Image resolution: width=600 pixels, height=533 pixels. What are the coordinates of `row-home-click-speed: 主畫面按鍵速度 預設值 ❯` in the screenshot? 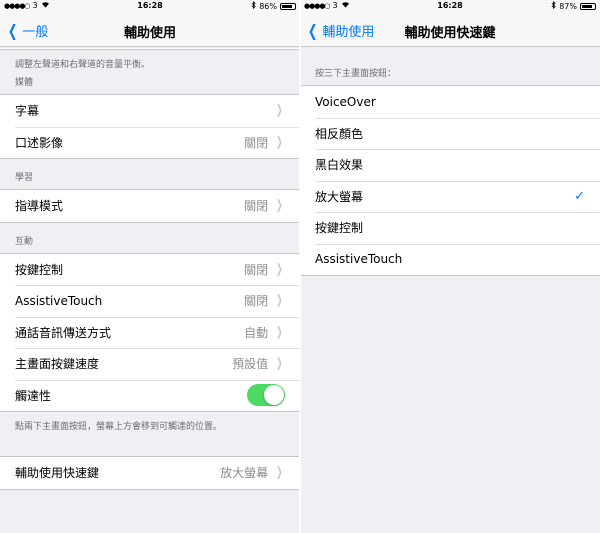 It's located at (150, 364).